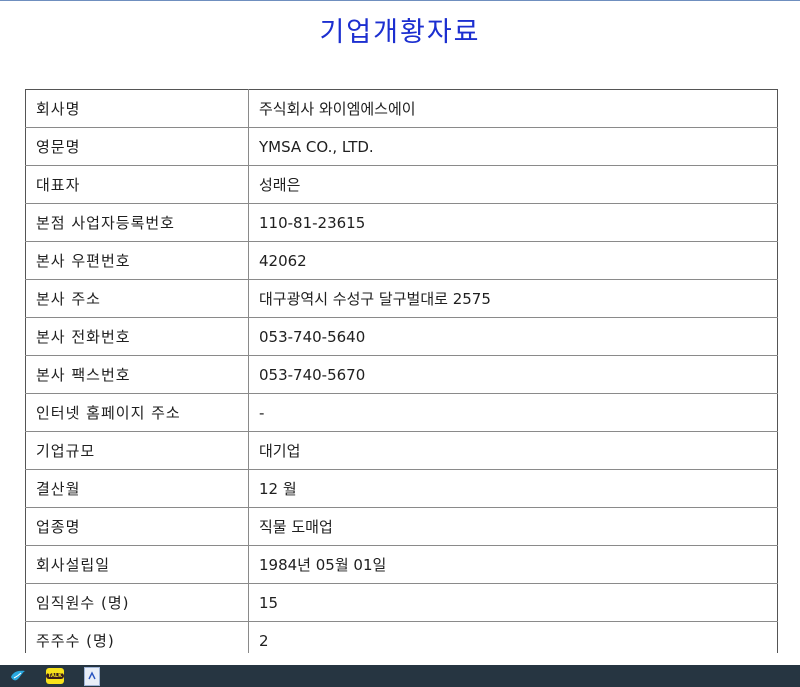  What do you see at coordinates (137, 298) in the screenshot?
I see `row-label: 본사 주소` at bounding box center [137, 298].